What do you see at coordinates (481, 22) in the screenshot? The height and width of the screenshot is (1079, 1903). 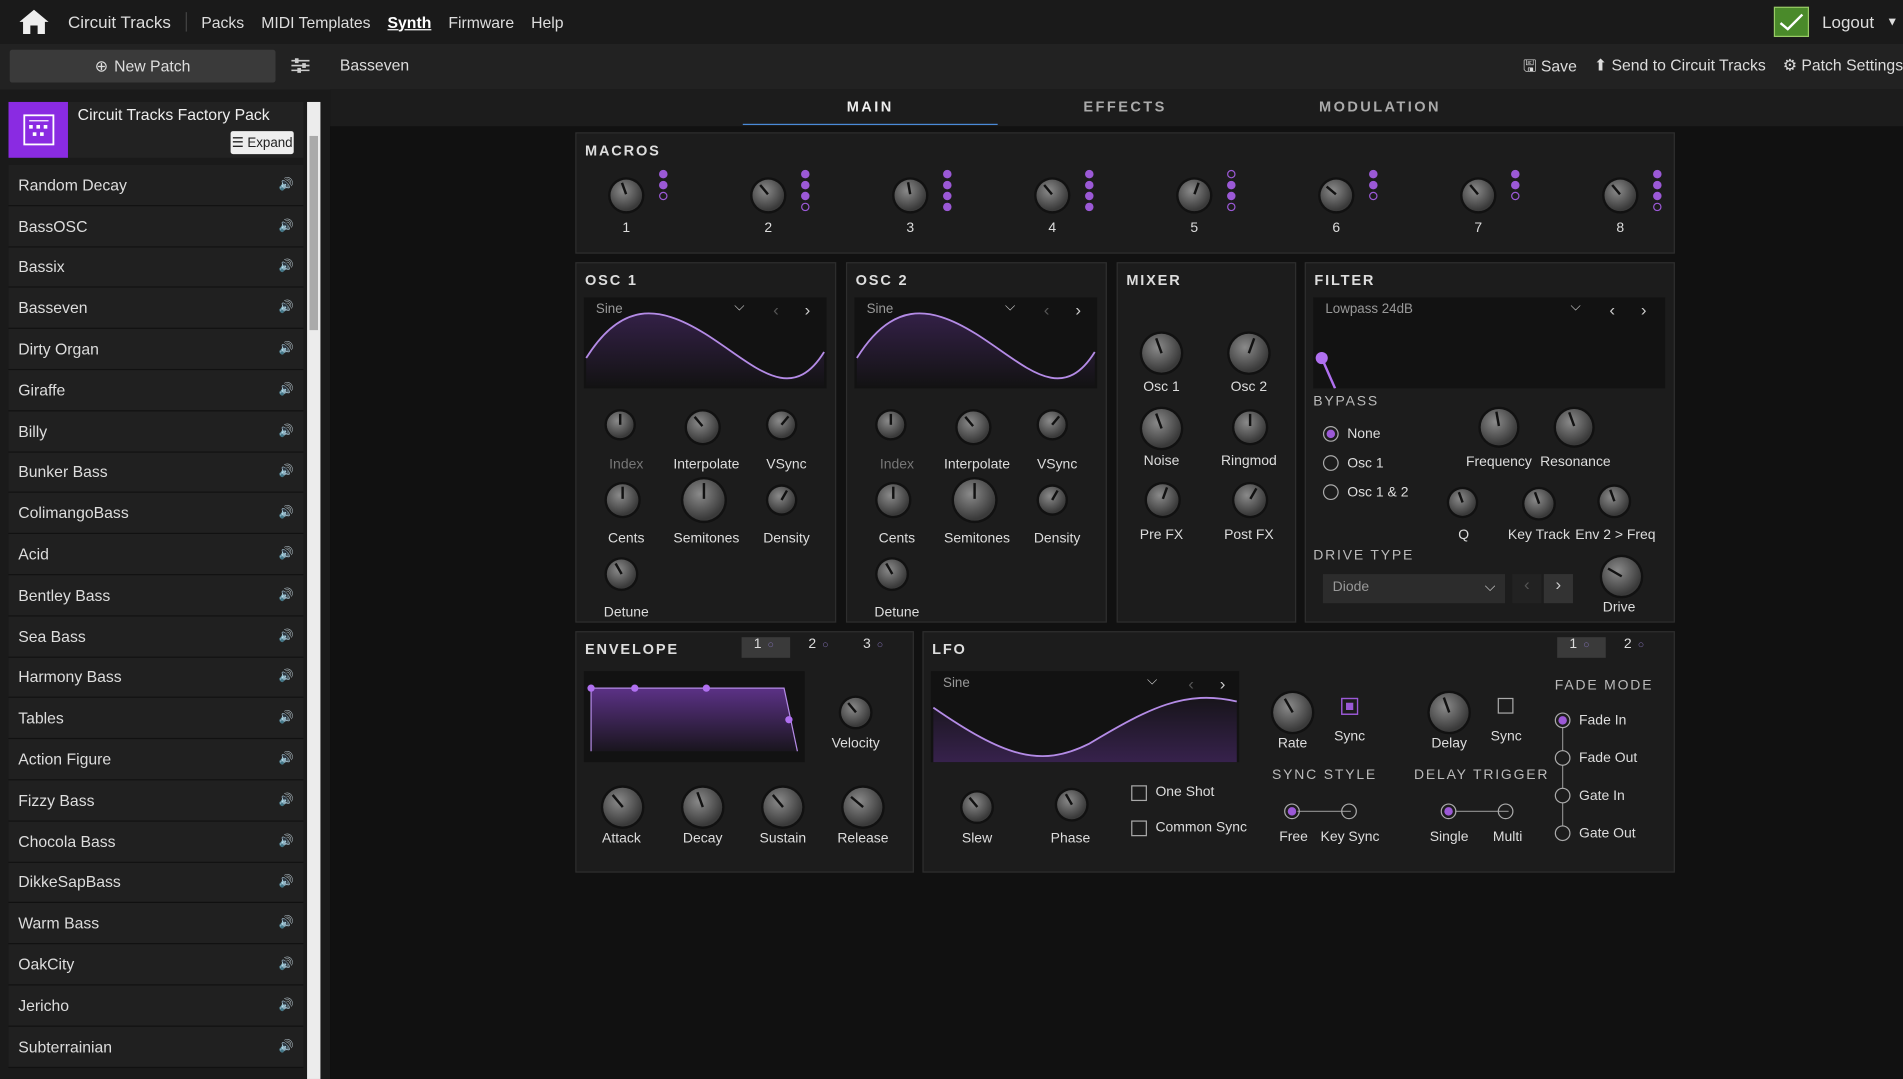 I see `nav-firmware: Firmware` at bounding box center [481, 22].